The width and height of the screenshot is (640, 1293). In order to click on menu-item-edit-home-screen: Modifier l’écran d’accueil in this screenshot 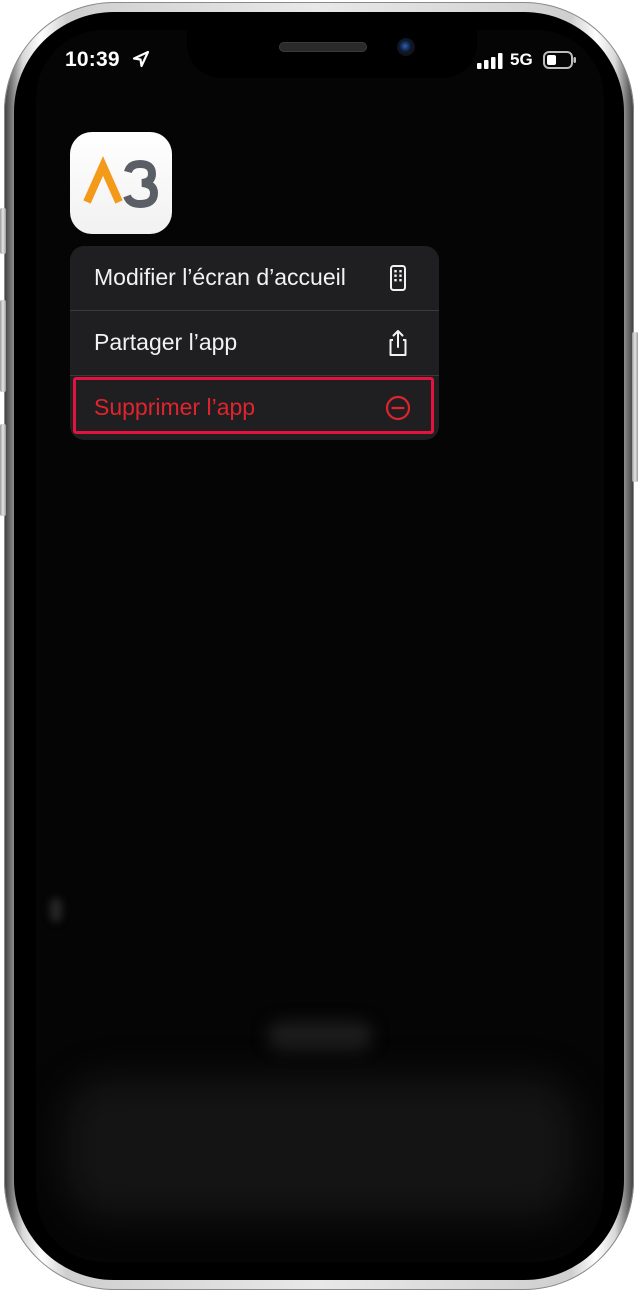, I will do `click(254, 278)`.